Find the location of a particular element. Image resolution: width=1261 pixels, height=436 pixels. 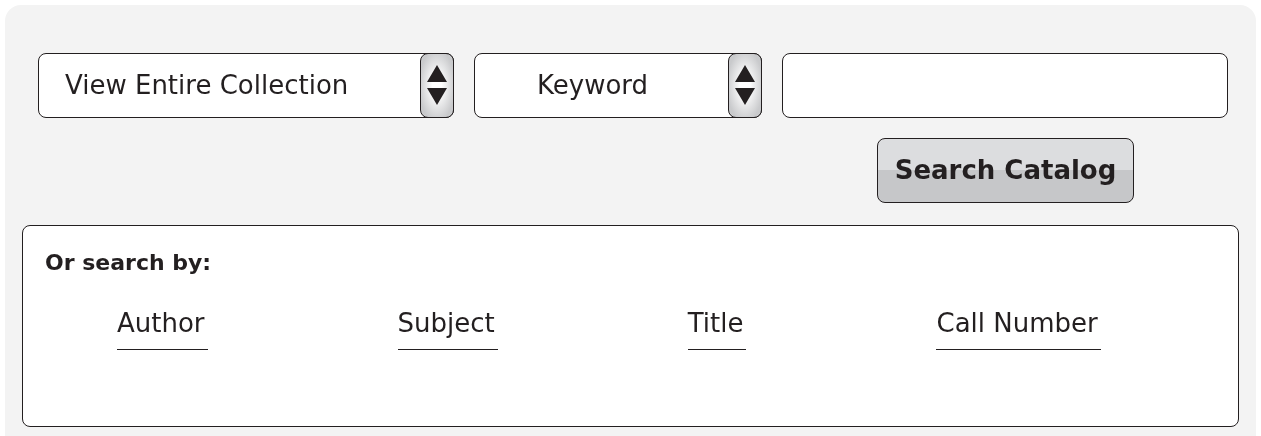

search-by-heading: Or search by: is located at coordinates (129, 263).